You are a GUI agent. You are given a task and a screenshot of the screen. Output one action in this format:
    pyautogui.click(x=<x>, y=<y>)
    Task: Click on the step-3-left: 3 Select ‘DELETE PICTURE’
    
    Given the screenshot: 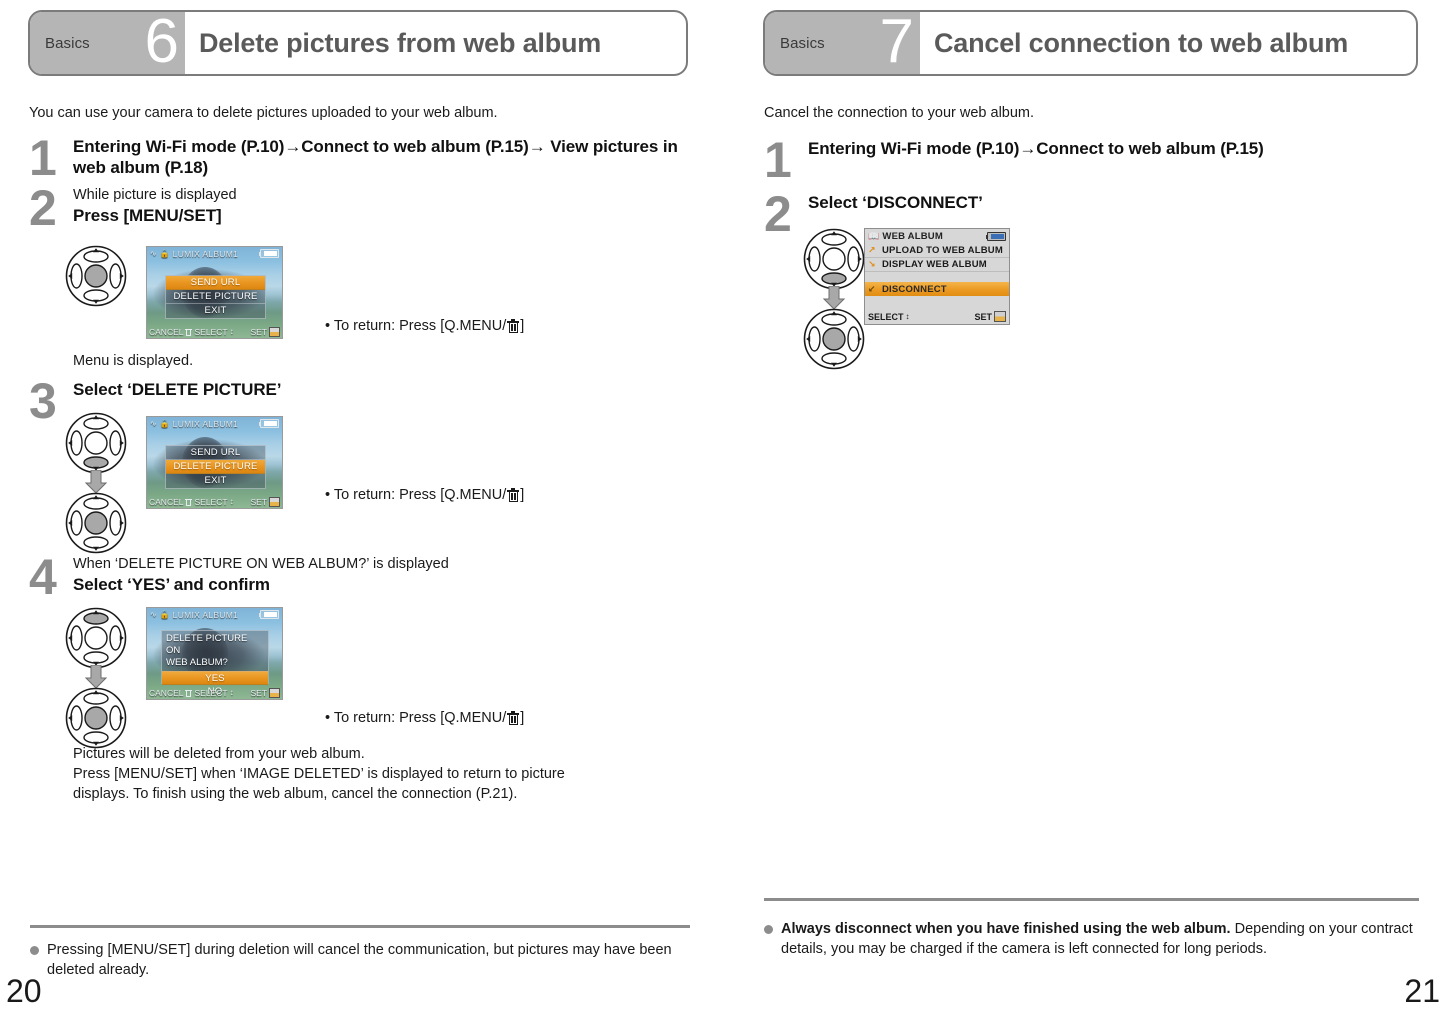 What is the action you would take?
    pyautogui.click(x=359, y=401)
    